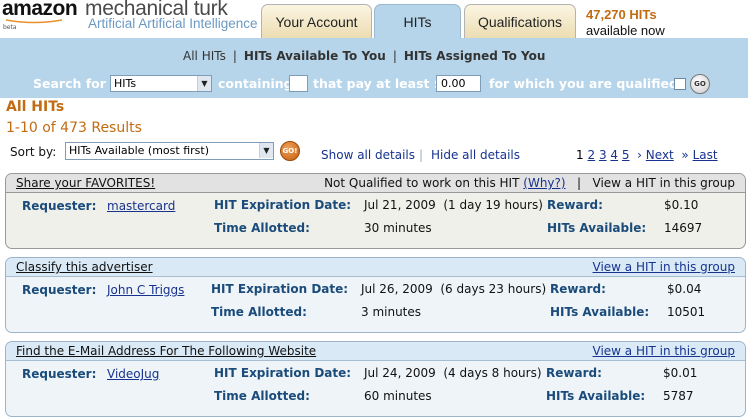  I want to click on search-for-label: Search for, so click(69, 83).